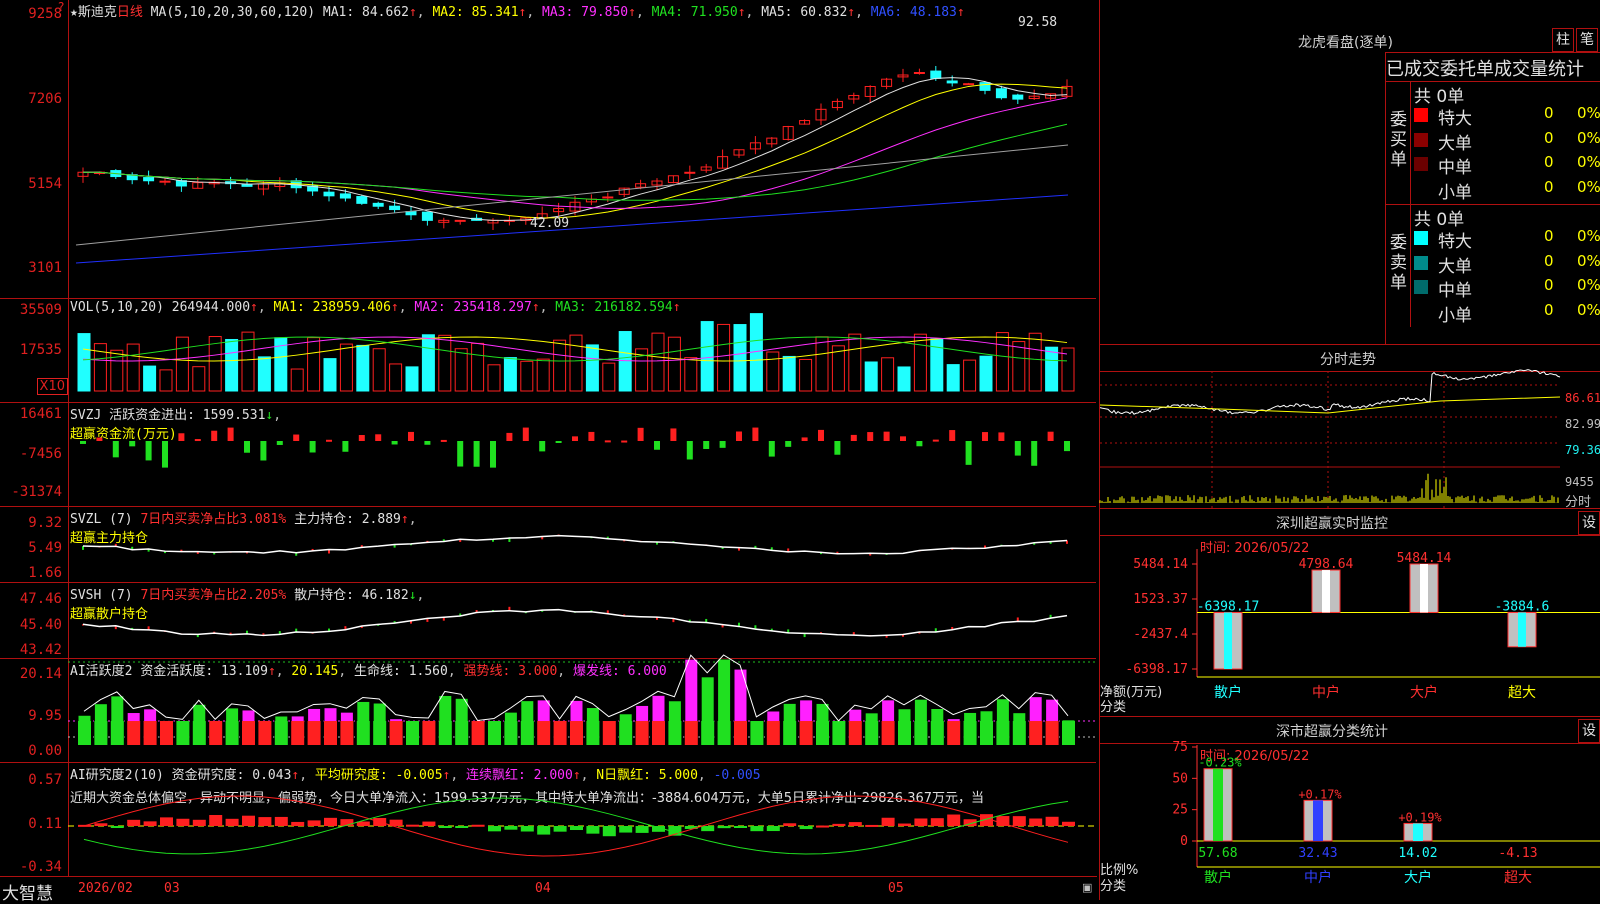 This screenshot has width=1600, height=904. What do you see at coordinates (575, 622) in the screenshot?
I see `svsh-chart` at bounding box center [575, 622].